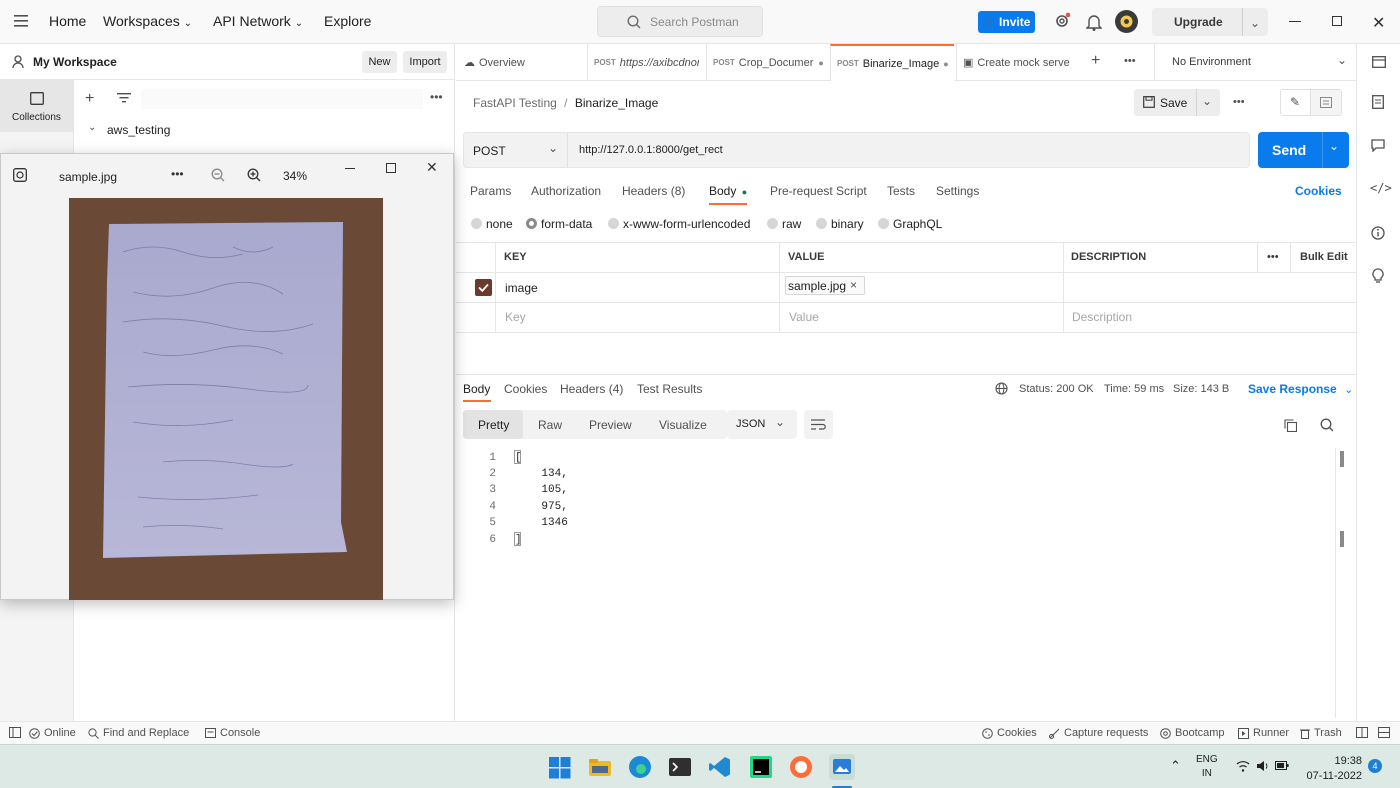  What do you see at coordinates (1334, 769) in the screenshot?
I see `clock: 19:38 07-11-2022` at bounding box center [1334, 769].